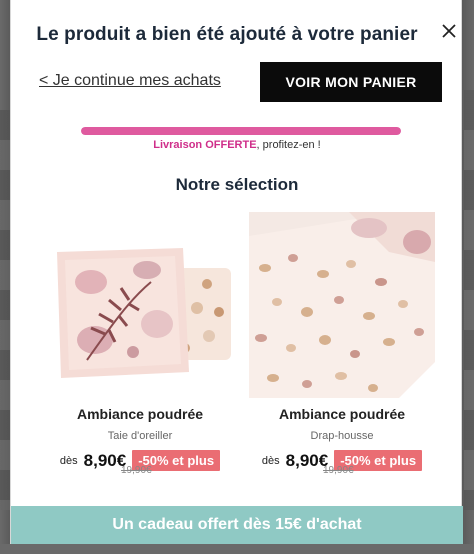  What do you see at coordinates (237, 184) in the screenshot?
I see `selection-title: Notre sélection` at bounding box center [237, 184].